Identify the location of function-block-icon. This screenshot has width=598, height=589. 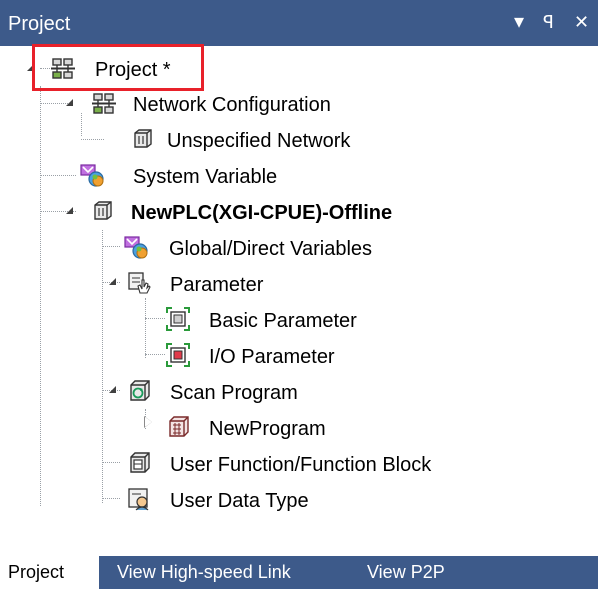
(140, 462).